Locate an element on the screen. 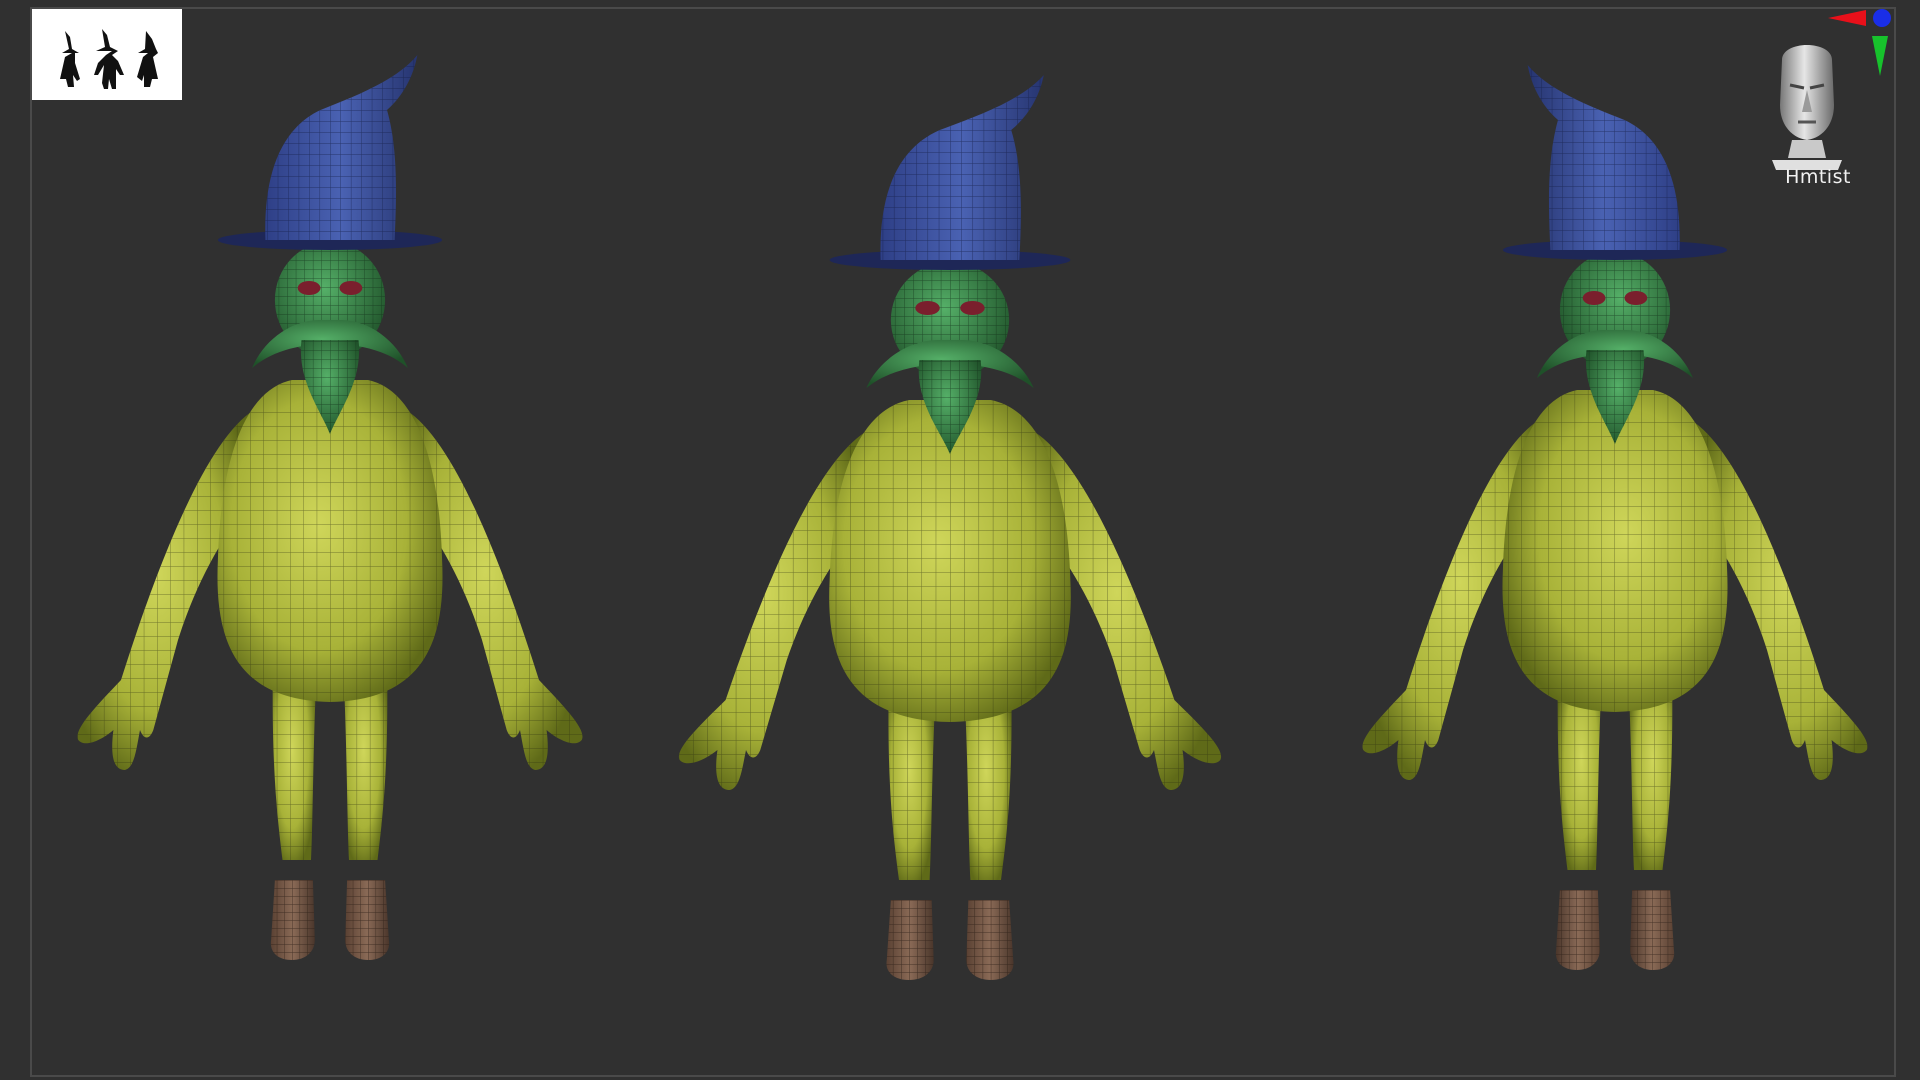 Image resolution: width=1920 pixels, height=1080 pixels. nav-cube-label: Hmtist is located at coordinates (1818, 177).